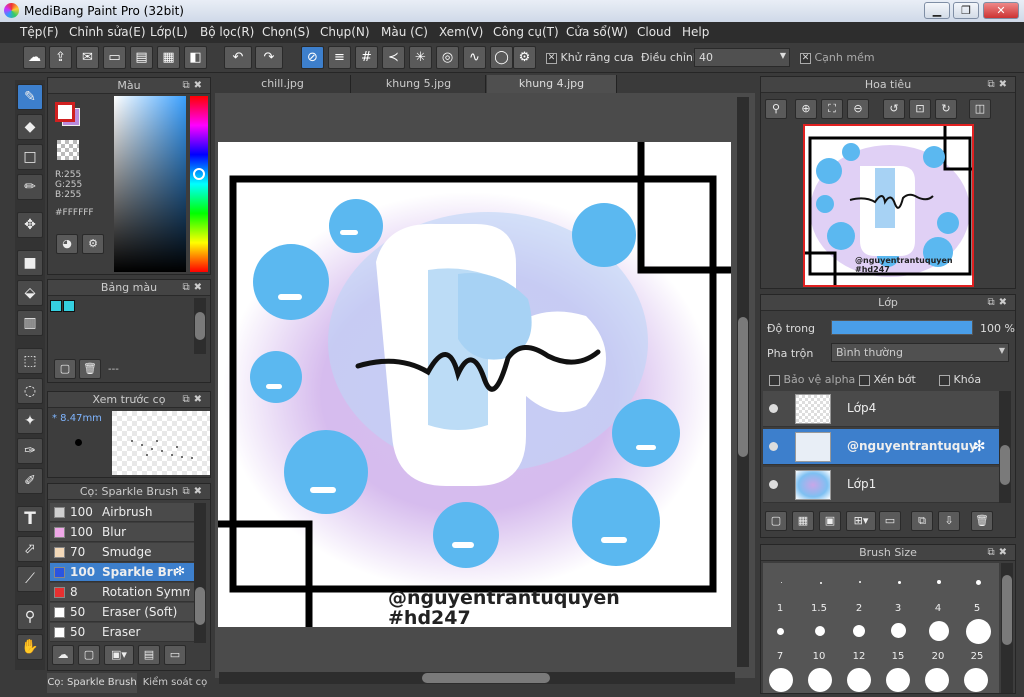 The height and width of the screenshot is (697, 1024). Describe the element at coordinates (269, 57) in the screenshot. I see `redo-icon: ↷` at that location.